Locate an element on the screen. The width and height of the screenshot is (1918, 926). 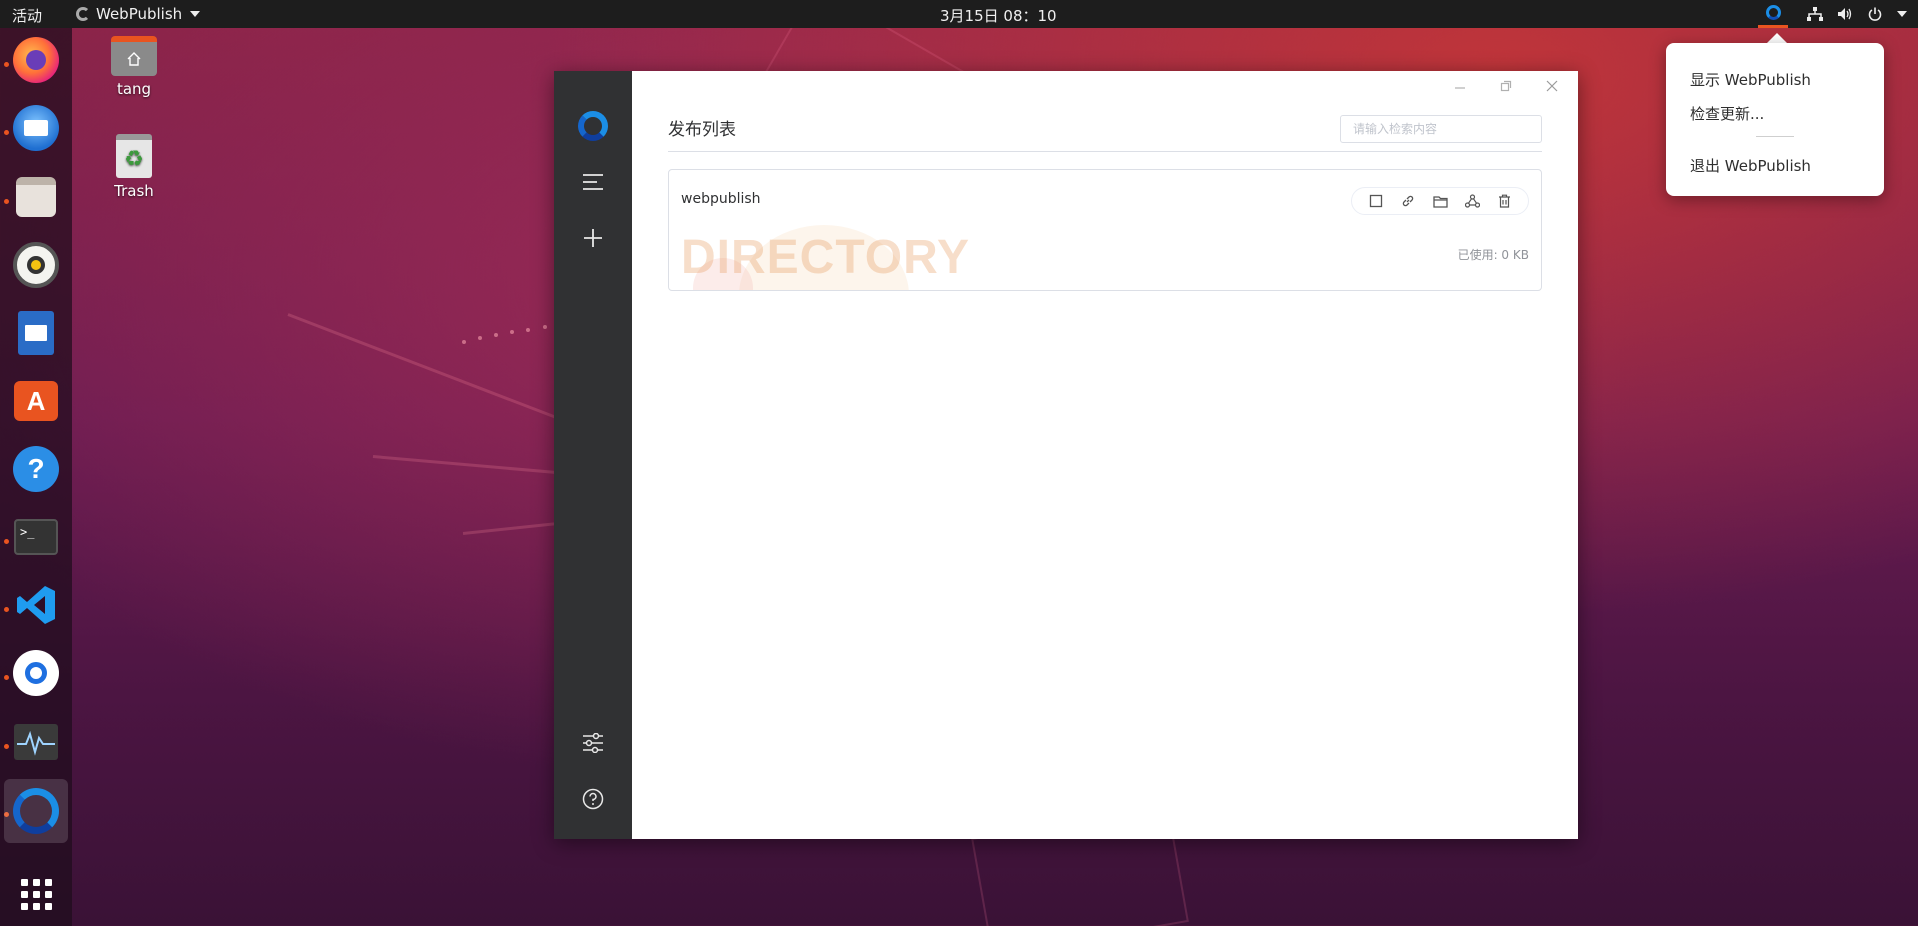
item-usage: 已使用: 0 KB is located at coordinates (1493, 255).